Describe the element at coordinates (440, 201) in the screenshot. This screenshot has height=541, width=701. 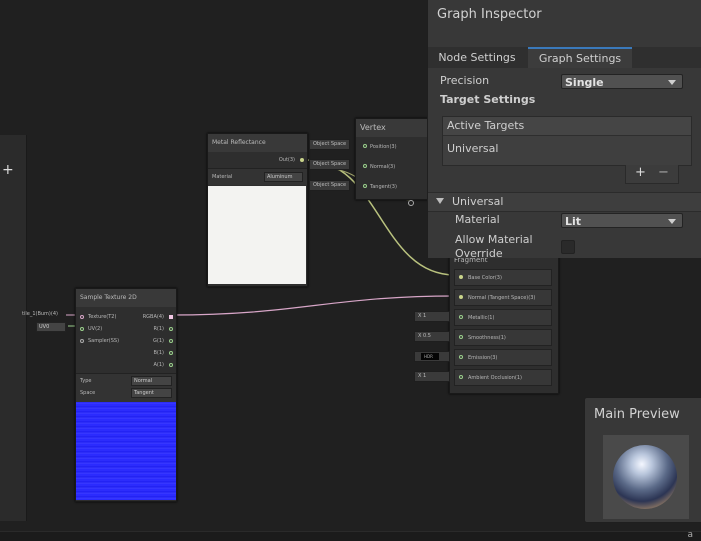
I see `foldout-arrow-icon` at that location.